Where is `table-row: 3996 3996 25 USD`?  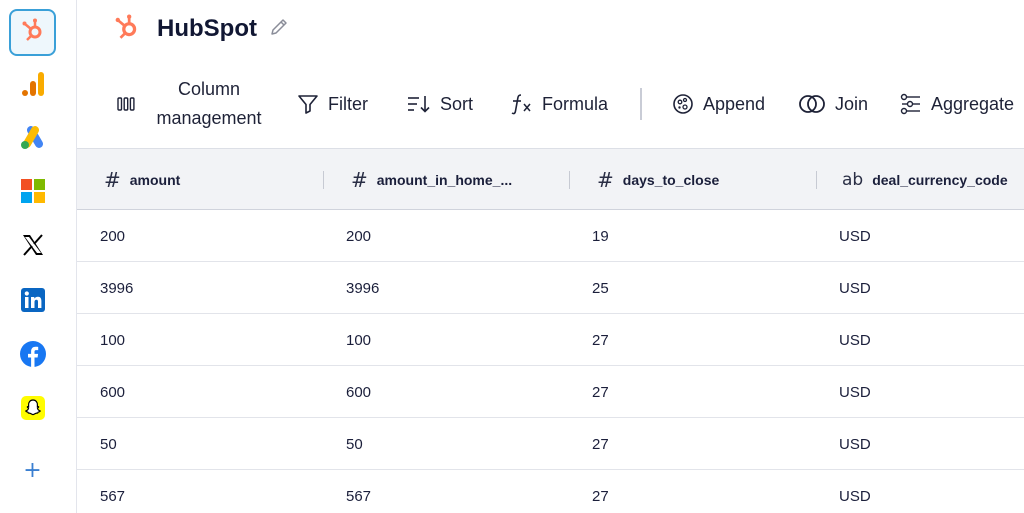 table-row: 3996 3996 25 USD is located at coordinates (550, 288).